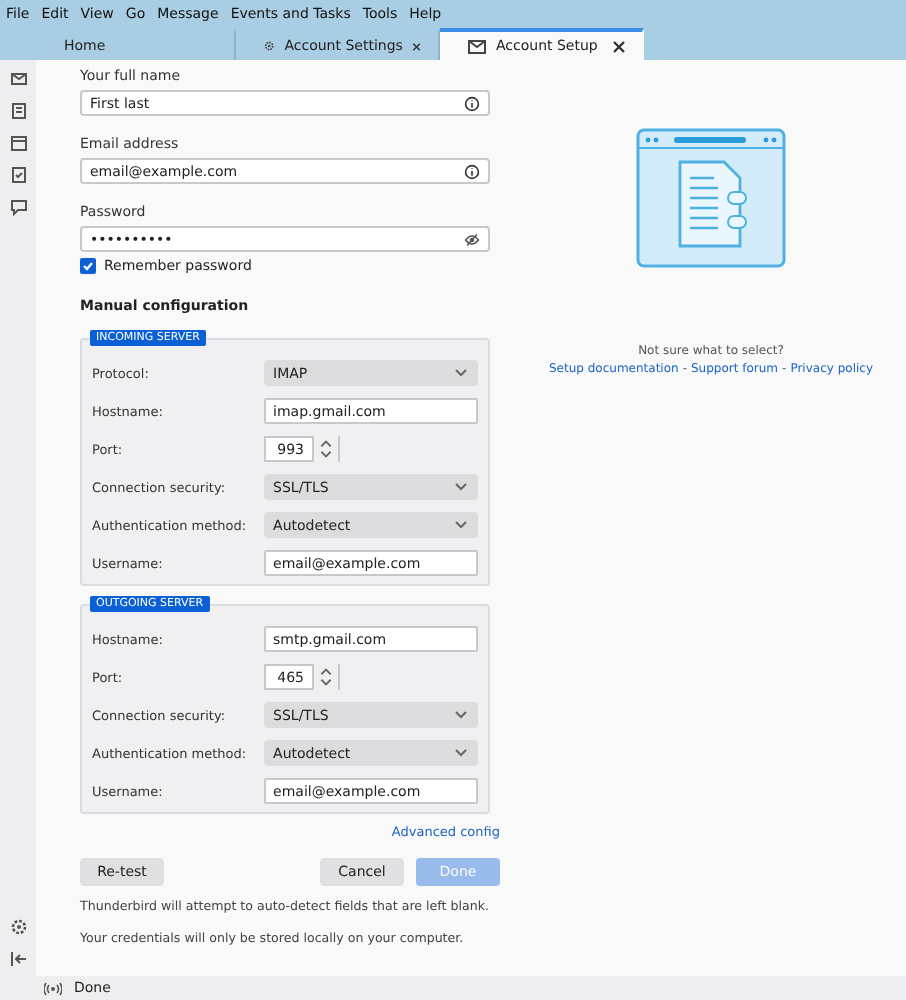 The image size is (906, 1000). What do you see at coordinates (88, 266) in the screenshot?
I see `checkbox` at bounding box center [88, 266].